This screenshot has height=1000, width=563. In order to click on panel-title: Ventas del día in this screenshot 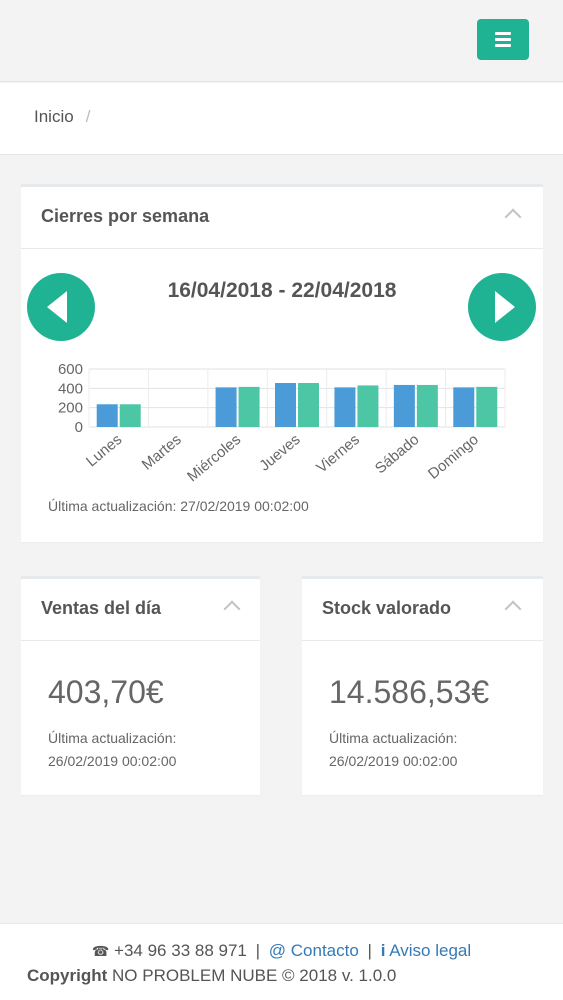, I will do `click(101, 608)`.